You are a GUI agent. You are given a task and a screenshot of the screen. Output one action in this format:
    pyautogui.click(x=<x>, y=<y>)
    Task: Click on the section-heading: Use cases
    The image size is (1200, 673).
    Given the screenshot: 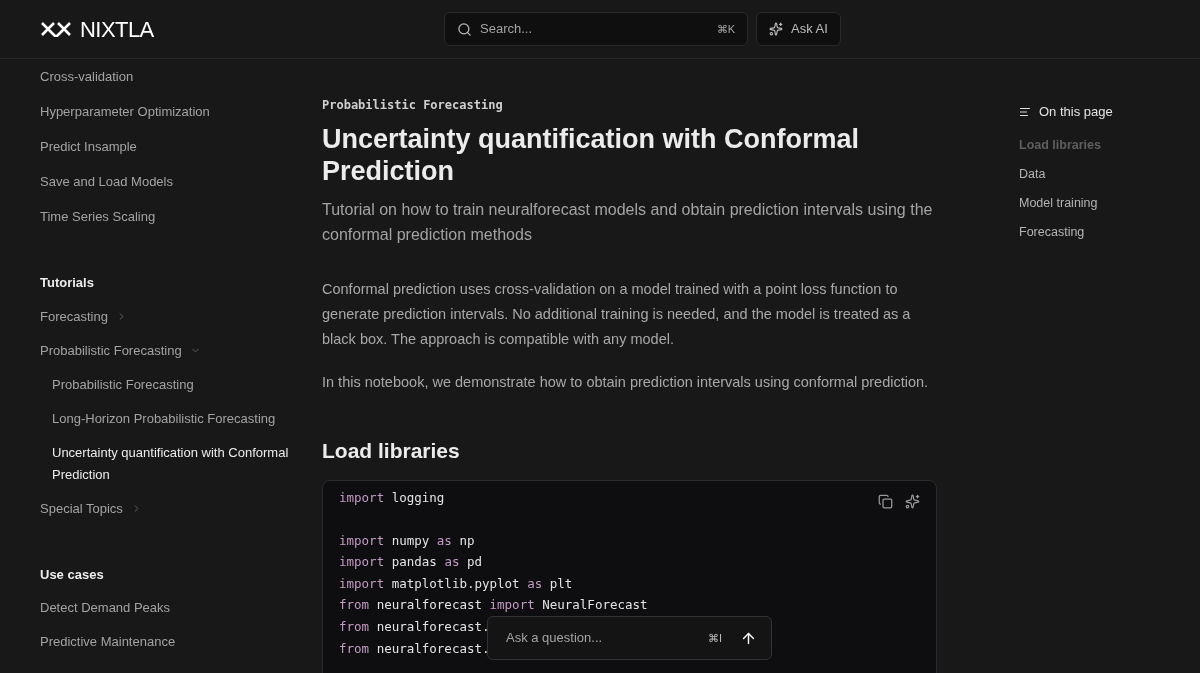 What is the action you would take?
    pyautogui.click(x=72, y=574)
    